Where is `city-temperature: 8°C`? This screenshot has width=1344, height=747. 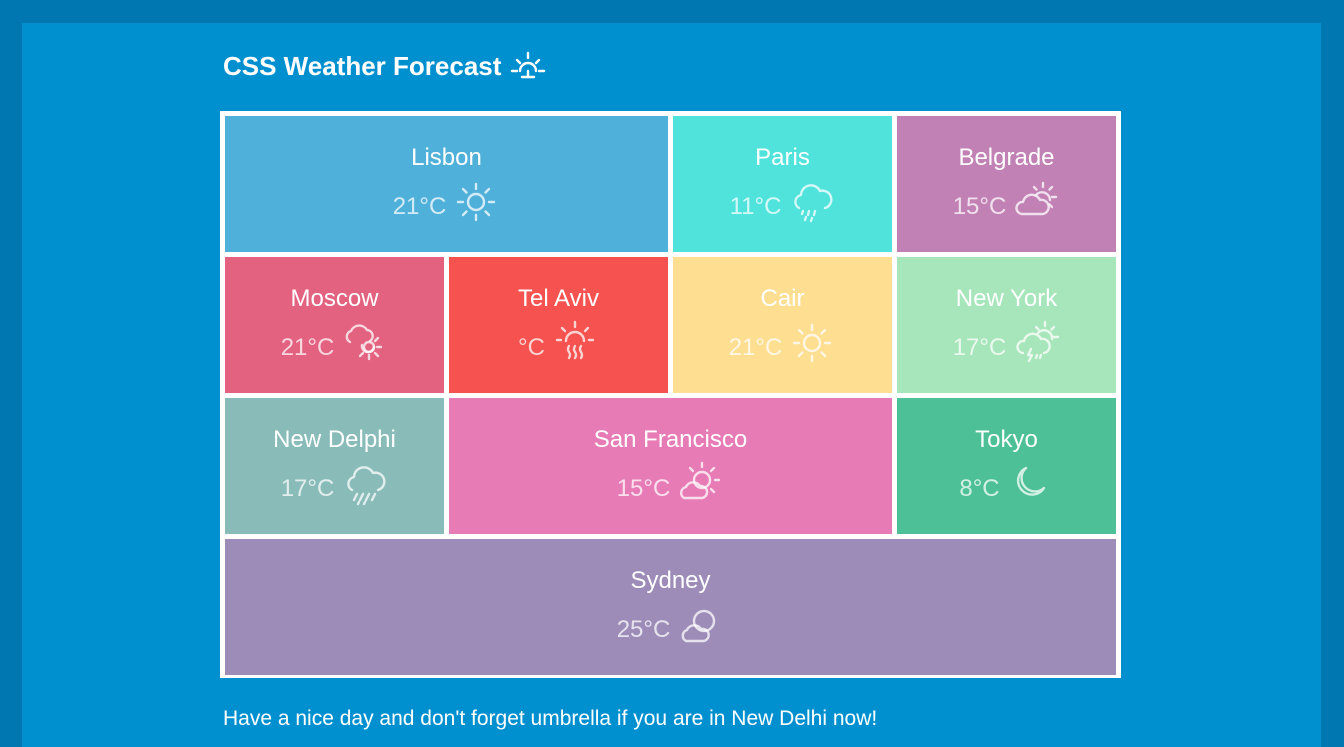
city-temperature: 8°C is located at coordinates (979, 488).